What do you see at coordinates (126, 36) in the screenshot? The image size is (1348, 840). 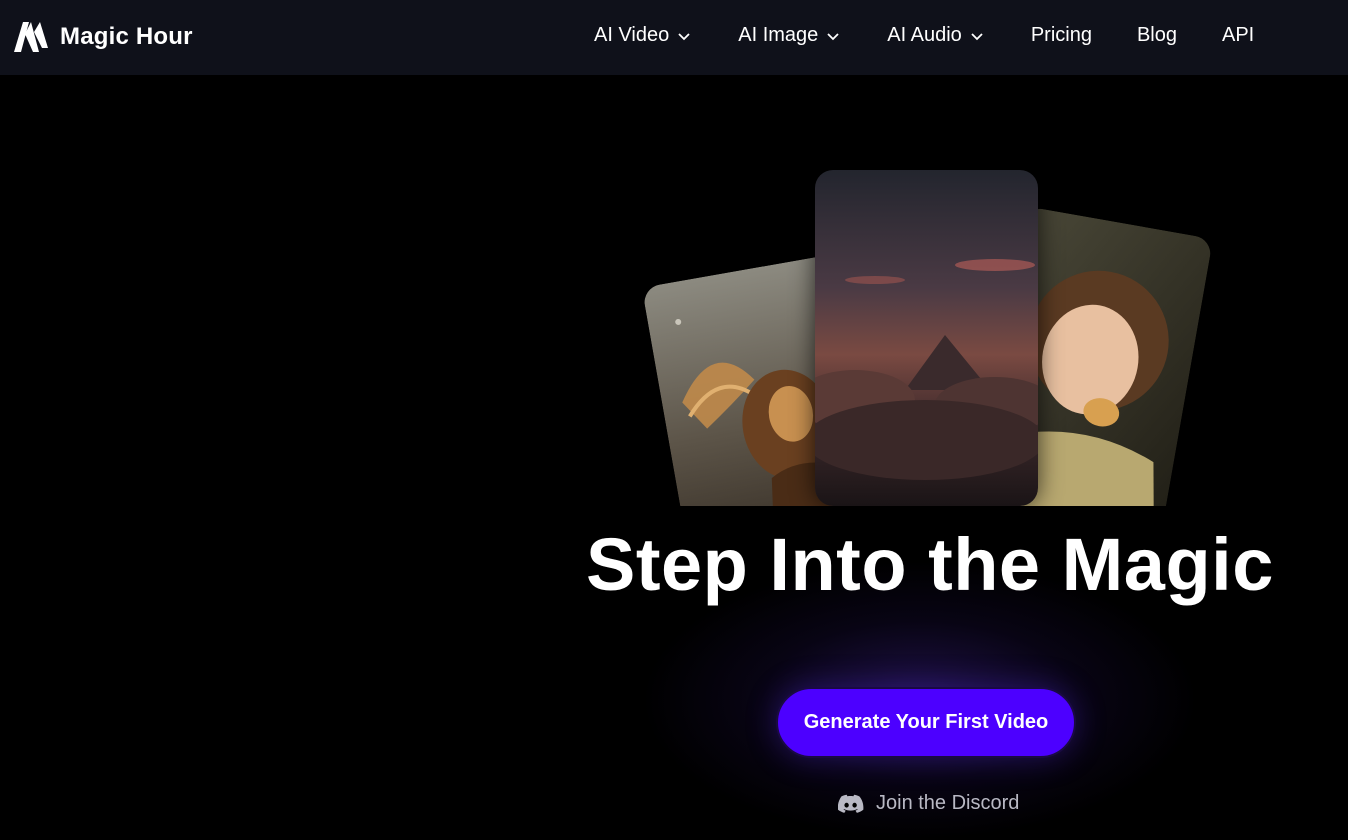 I see `brand-name: Magic Hour` at bounding box center [126, 36].